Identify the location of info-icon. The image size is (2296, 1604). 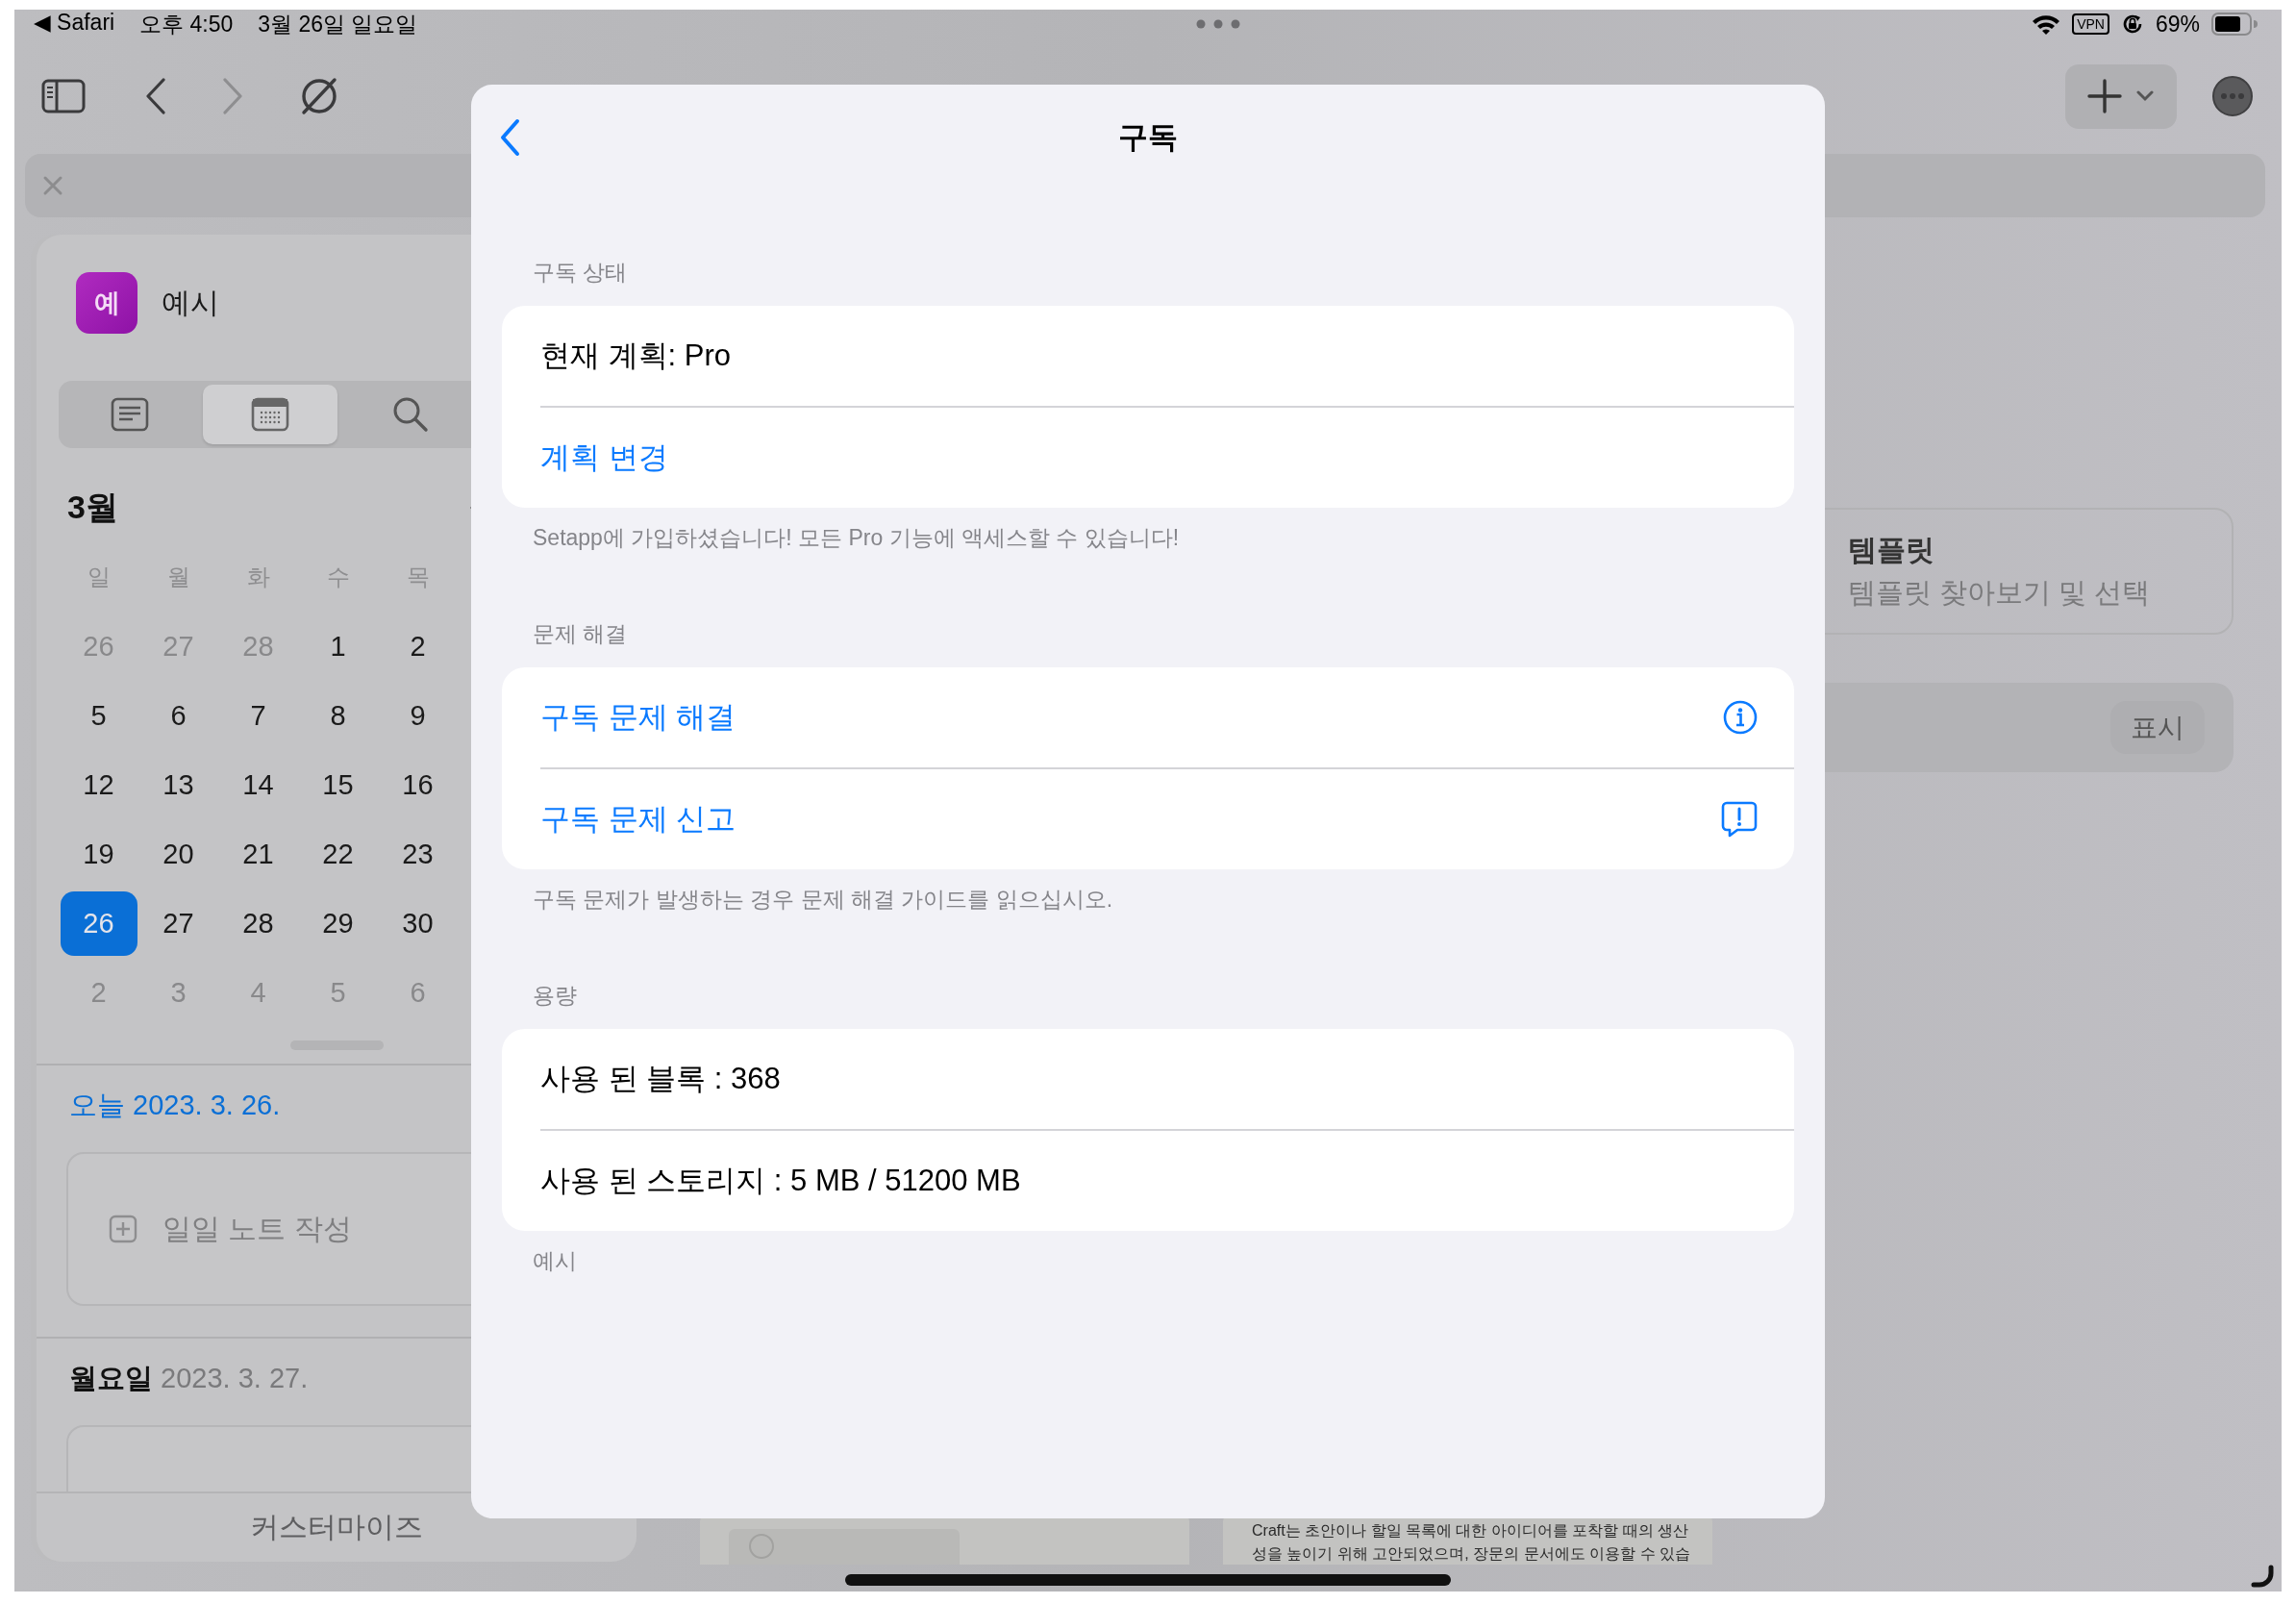
(1740, 717).